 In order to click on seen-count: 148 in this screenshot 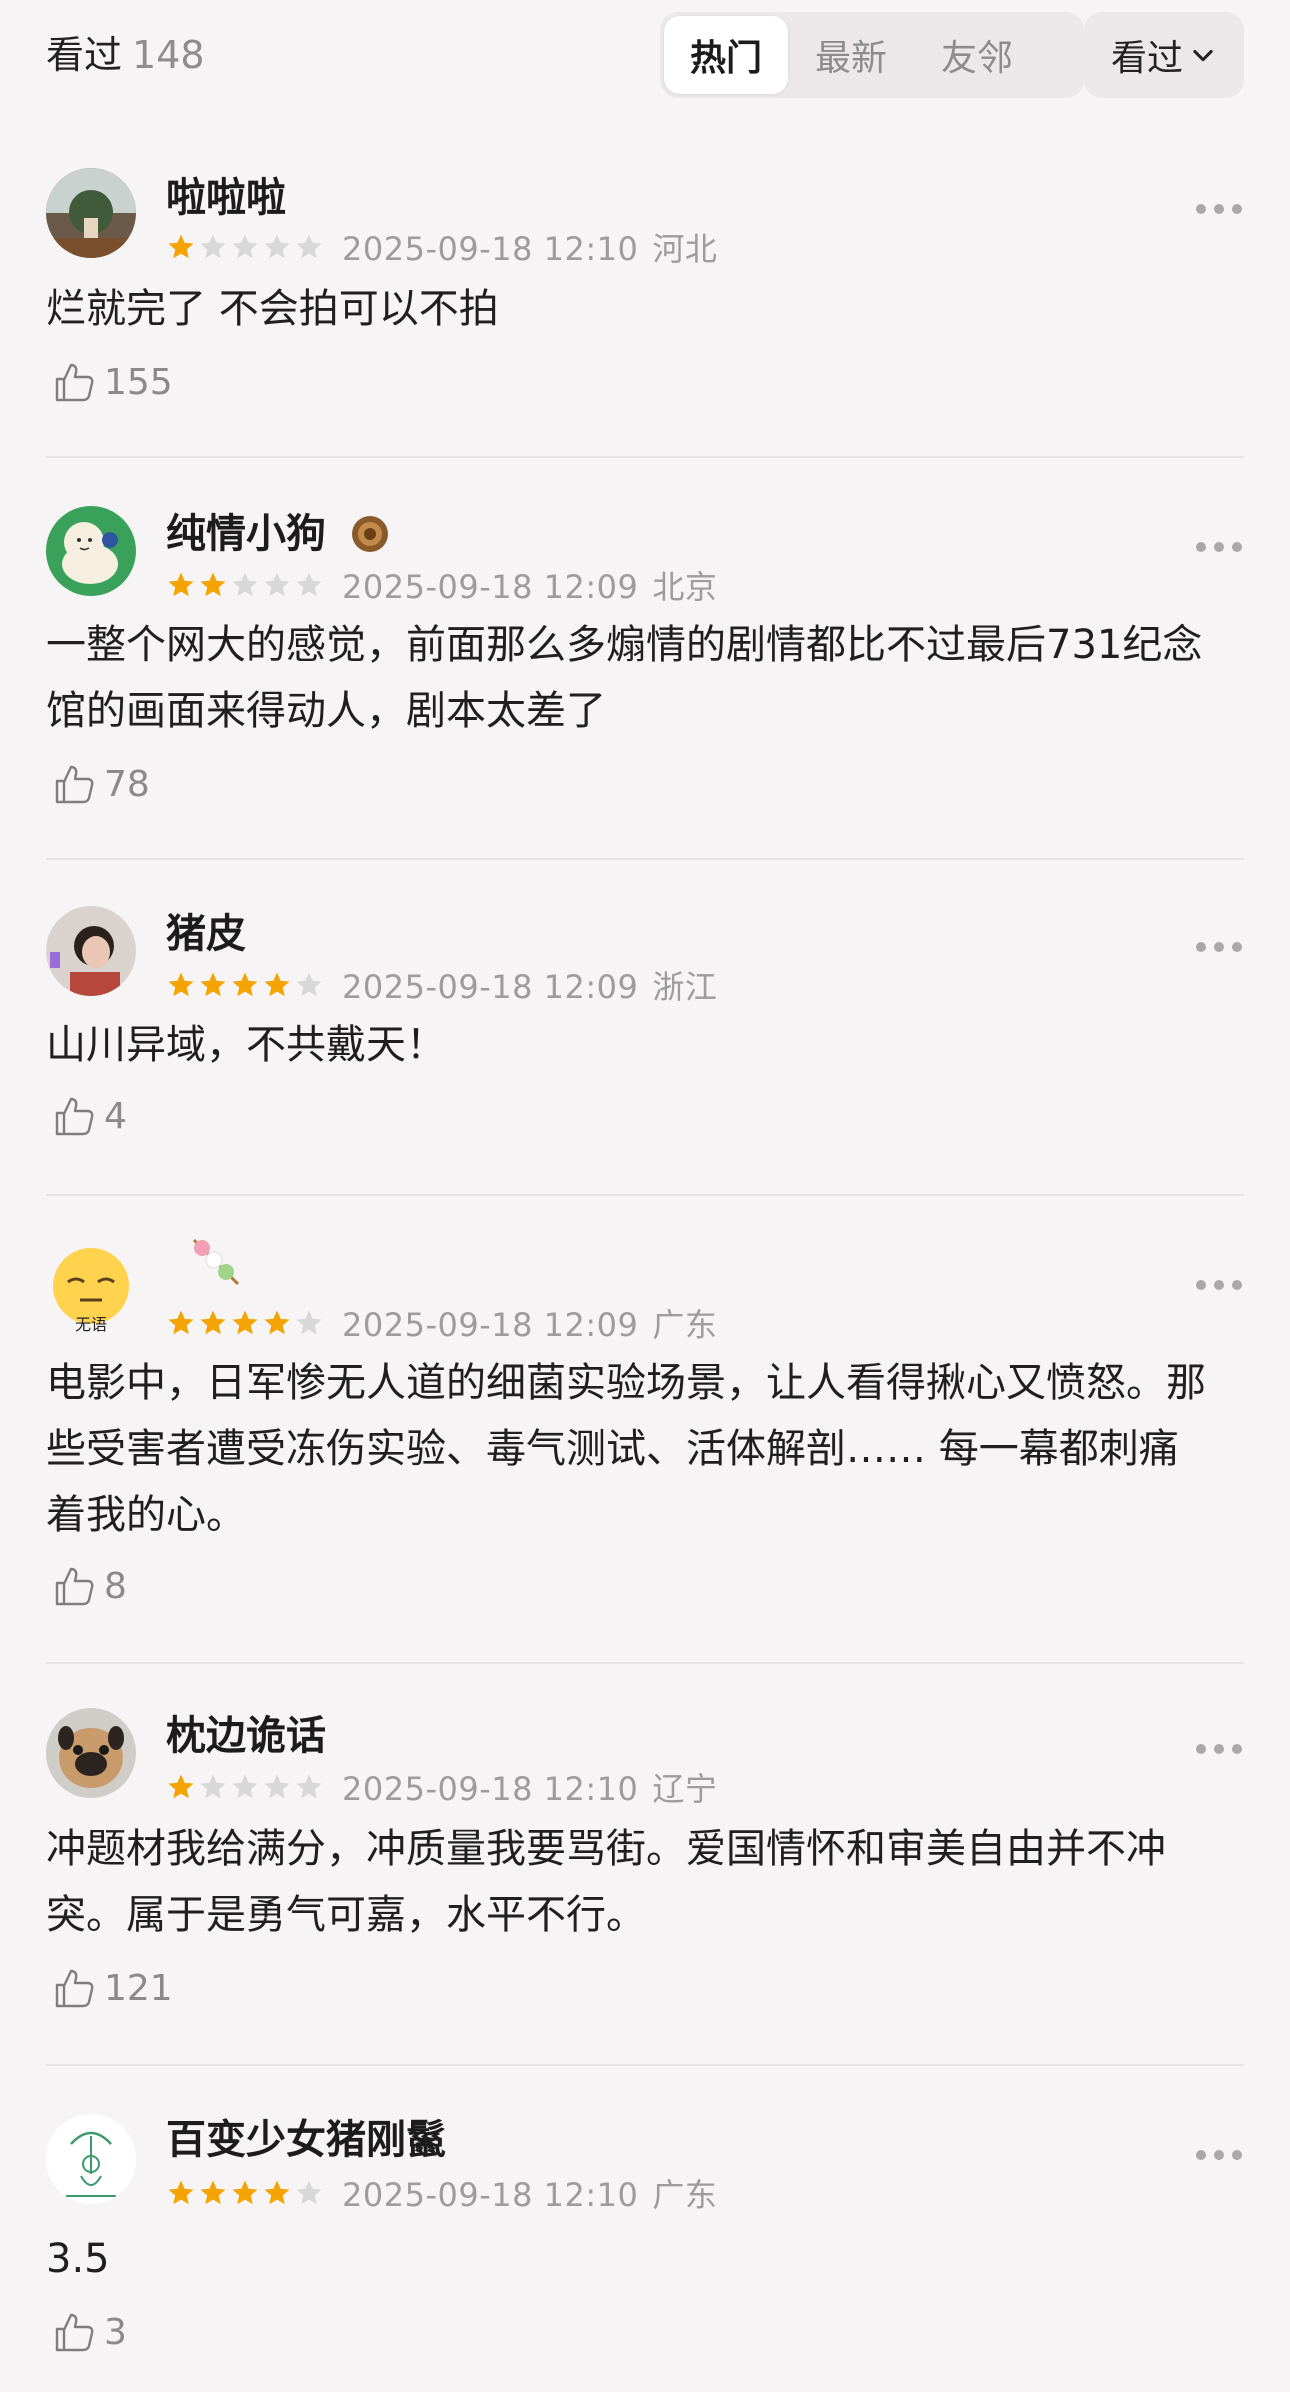, I will do `click(168, 55)`.